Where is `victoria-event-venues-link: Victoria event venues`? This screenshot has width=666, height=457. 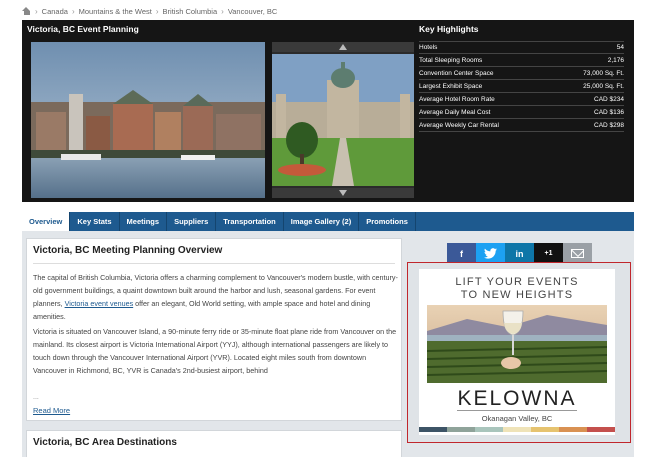
victoria-event-venues-link: Victoria event venues is located at coordinates (99, 303).